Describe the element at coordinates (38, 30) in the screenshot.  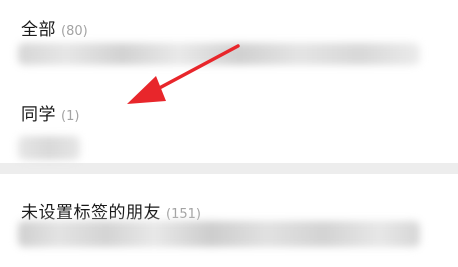
I see `tag-group-name: 全部` at that location.